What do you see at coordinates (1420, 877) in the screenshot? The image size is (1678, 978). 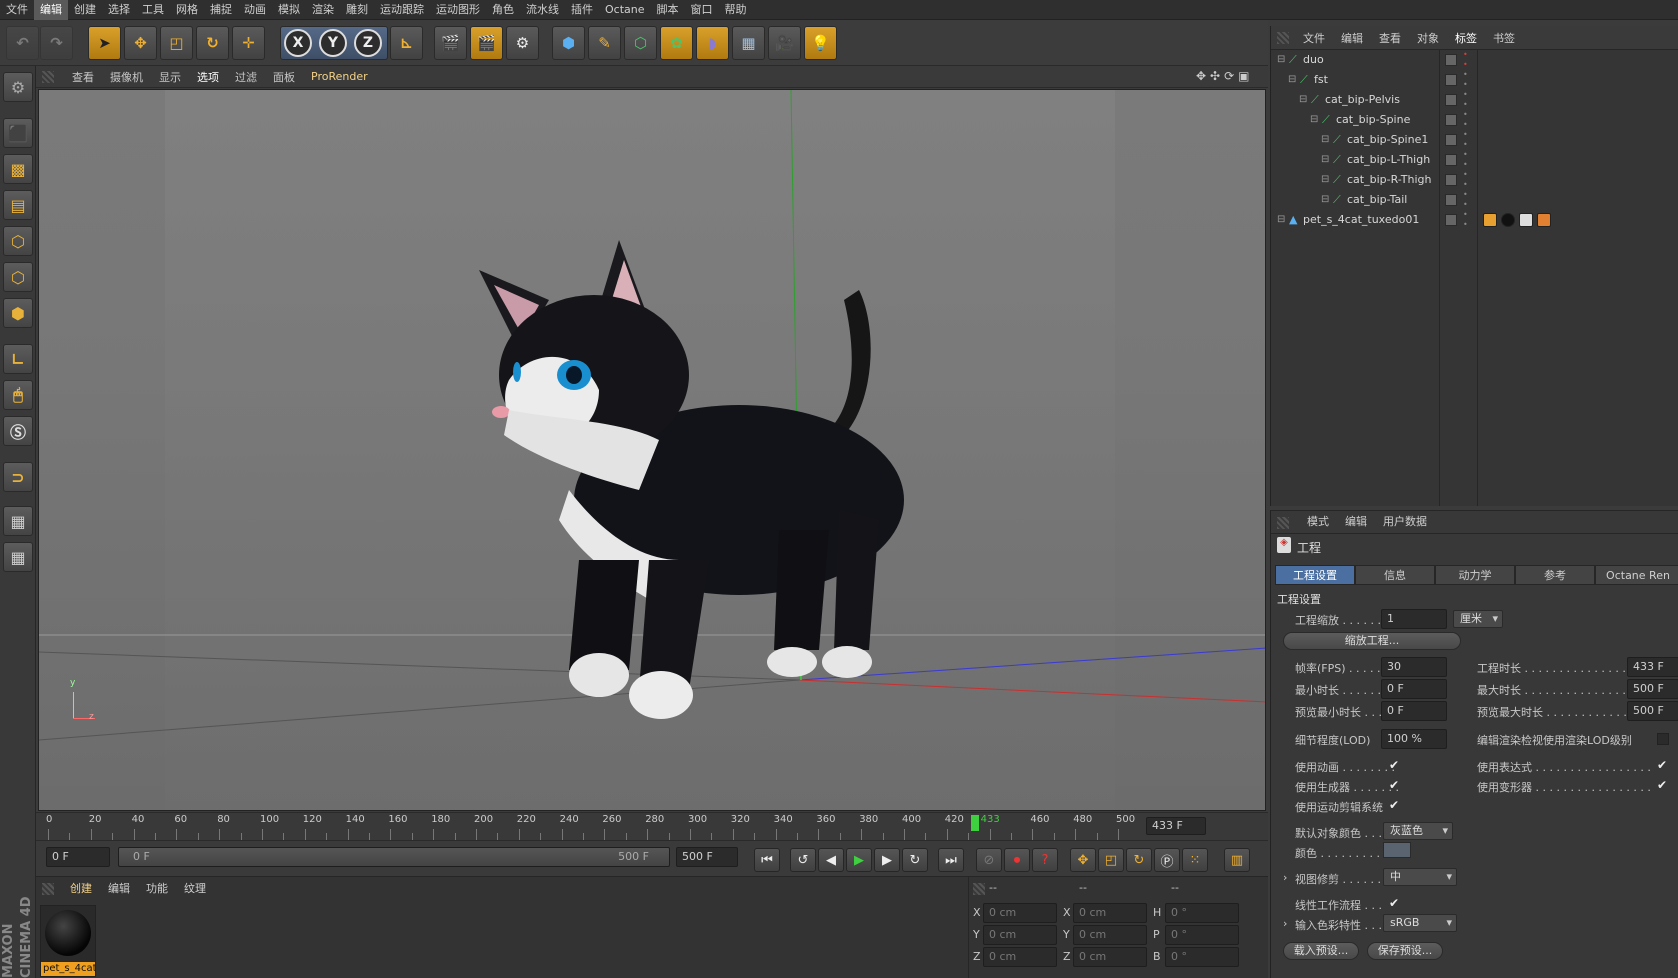 I see `view-clip-dropdown: 中` at bounding box center [1420, 877].